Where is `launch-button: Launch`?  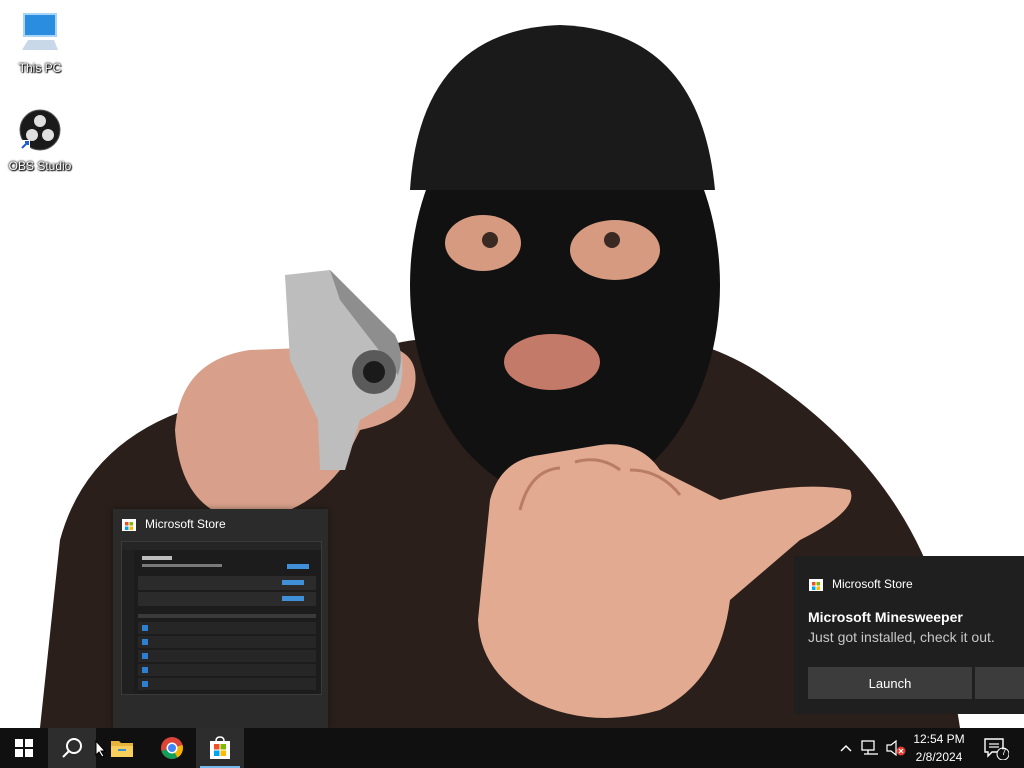 launch-button: Launch is located at coordinates (890, 683).